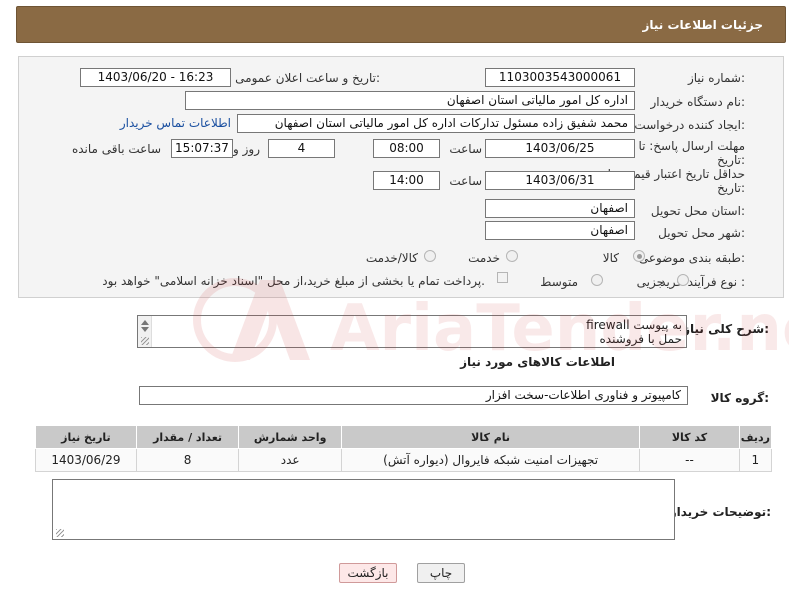 The height and width of the screenshot is (598, 789). What do you see at coordinates (689, 125) in the screenshot?
I see `creator-label: ایجاد کننده درخواست:` at bounding box center [689, 125].